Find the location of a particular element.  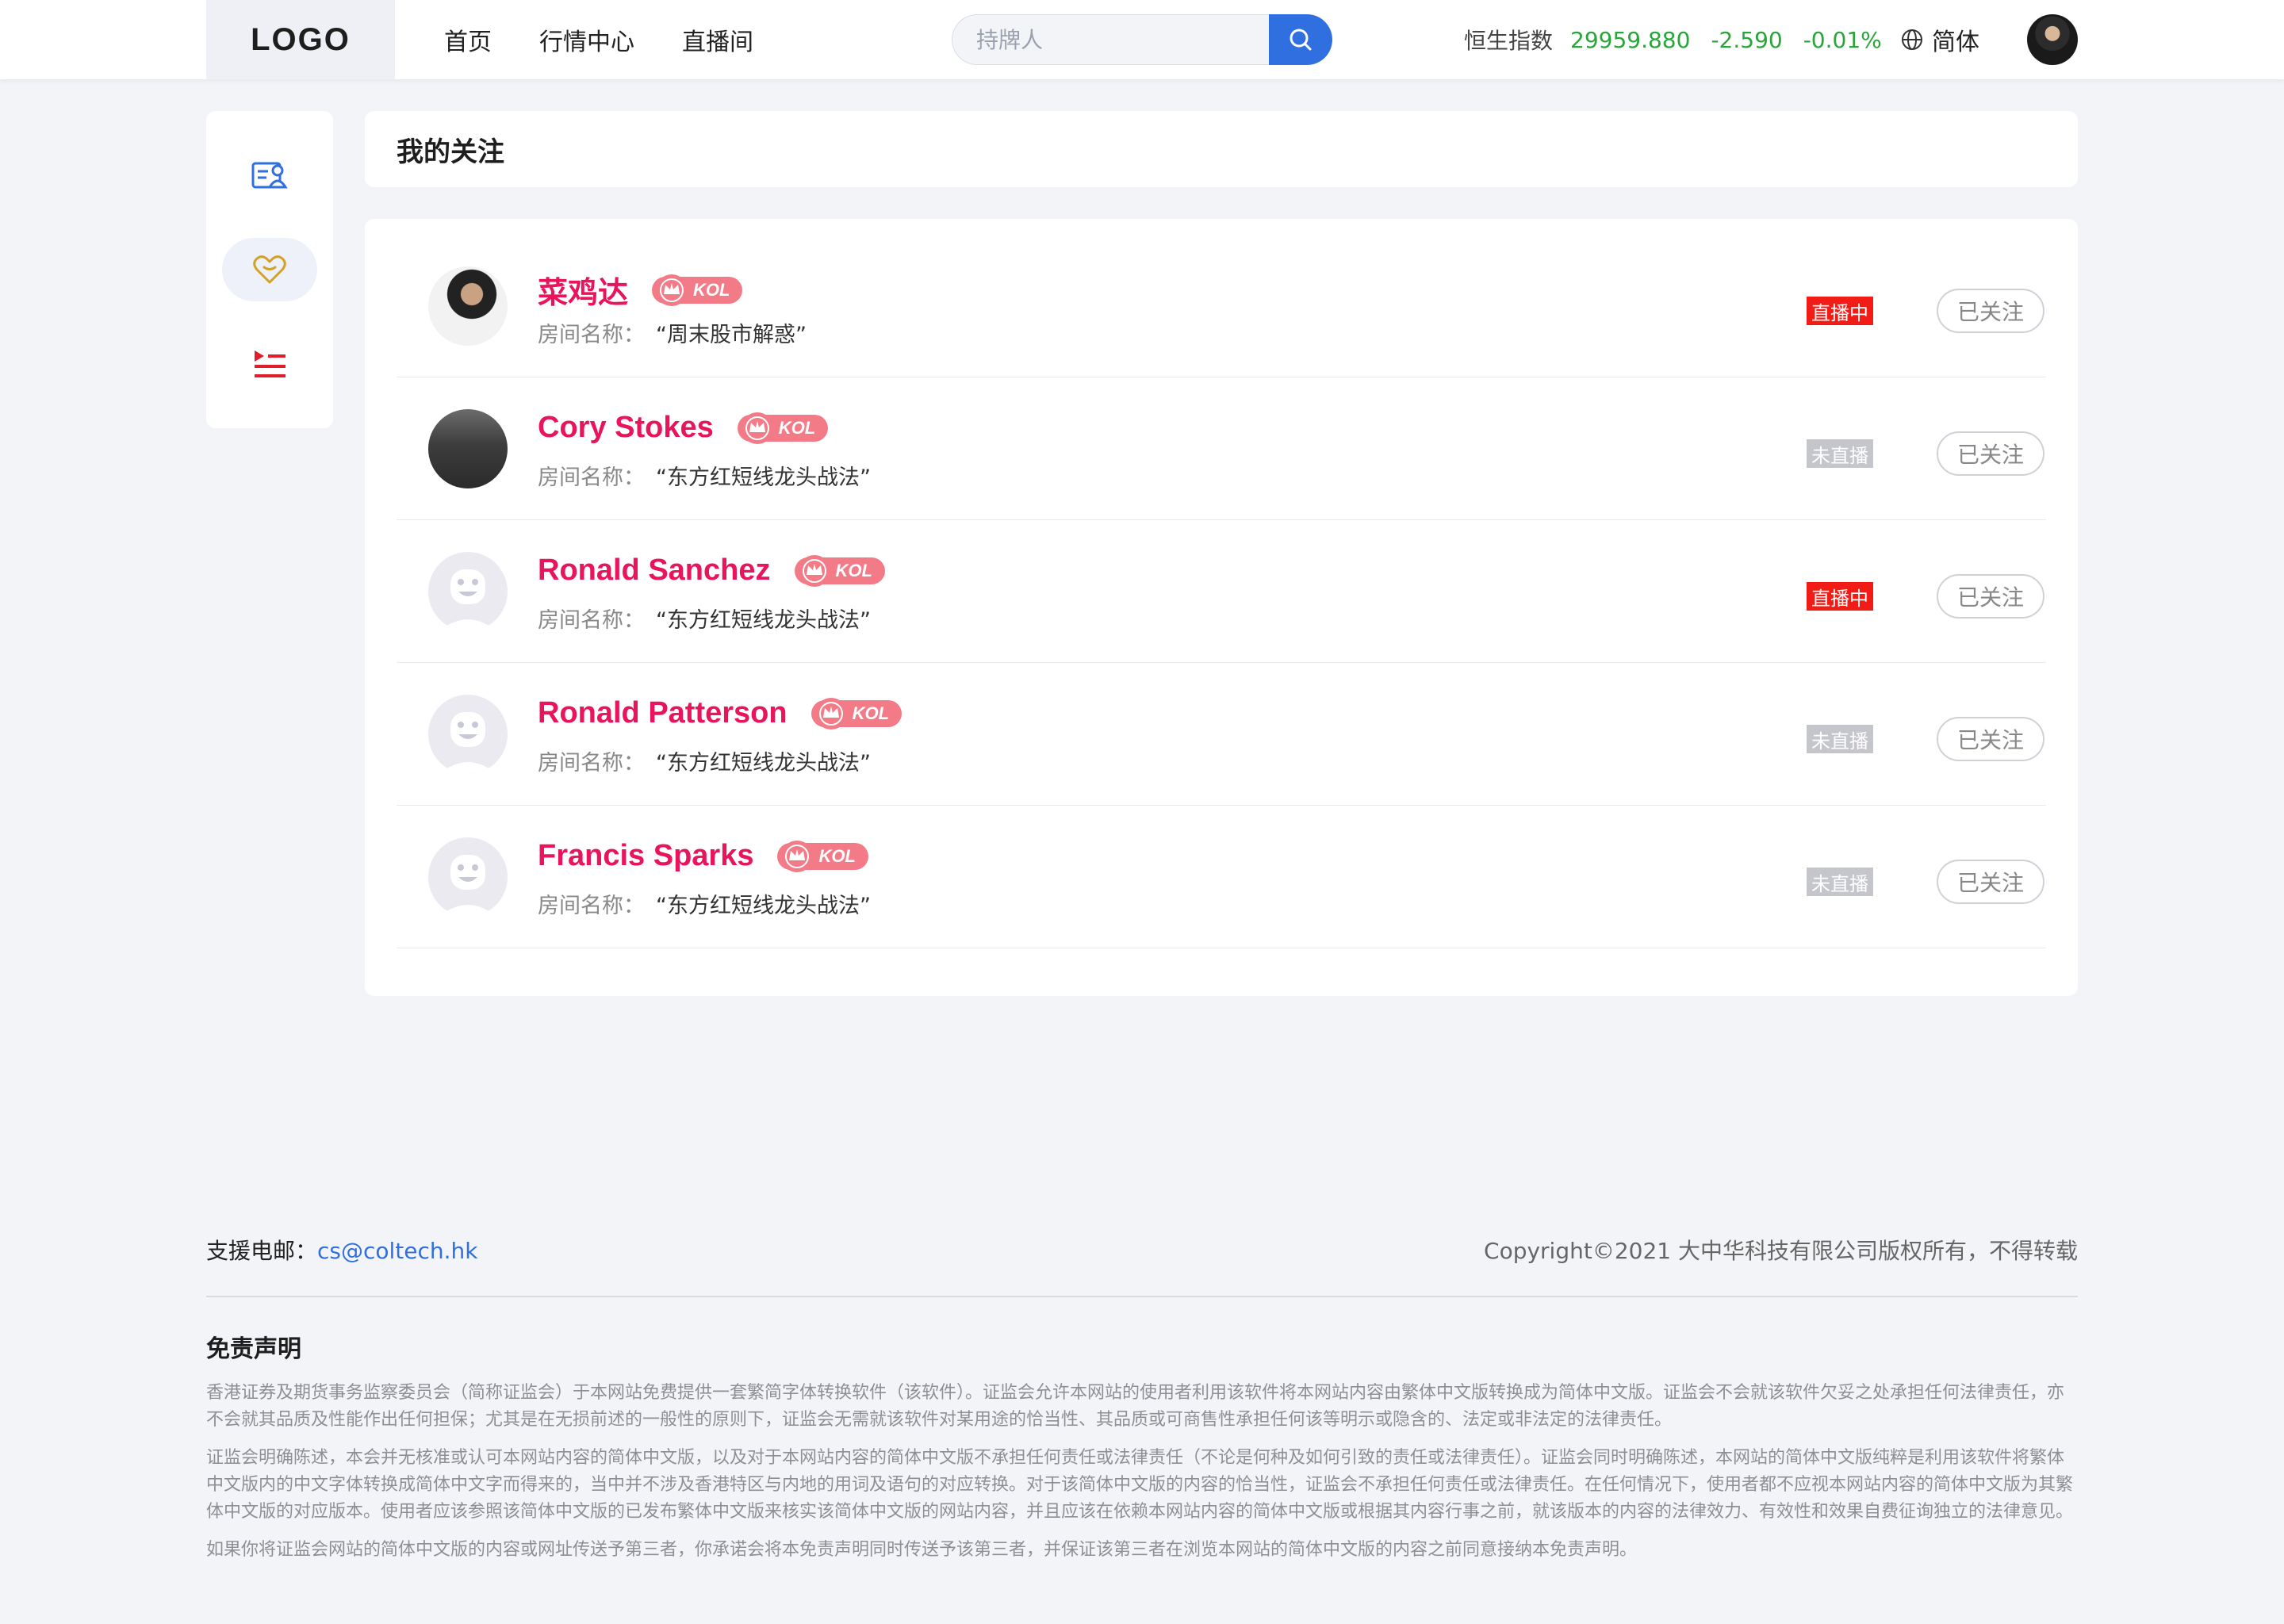

nav-live-room: 直播间 is located at coordinates (717, 39).